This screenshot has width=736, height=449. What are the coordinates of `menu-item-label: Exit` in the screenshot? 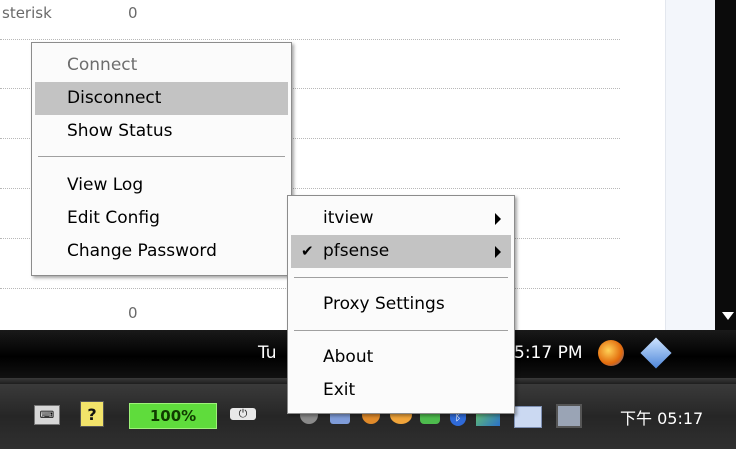 It's located at (339, 390).